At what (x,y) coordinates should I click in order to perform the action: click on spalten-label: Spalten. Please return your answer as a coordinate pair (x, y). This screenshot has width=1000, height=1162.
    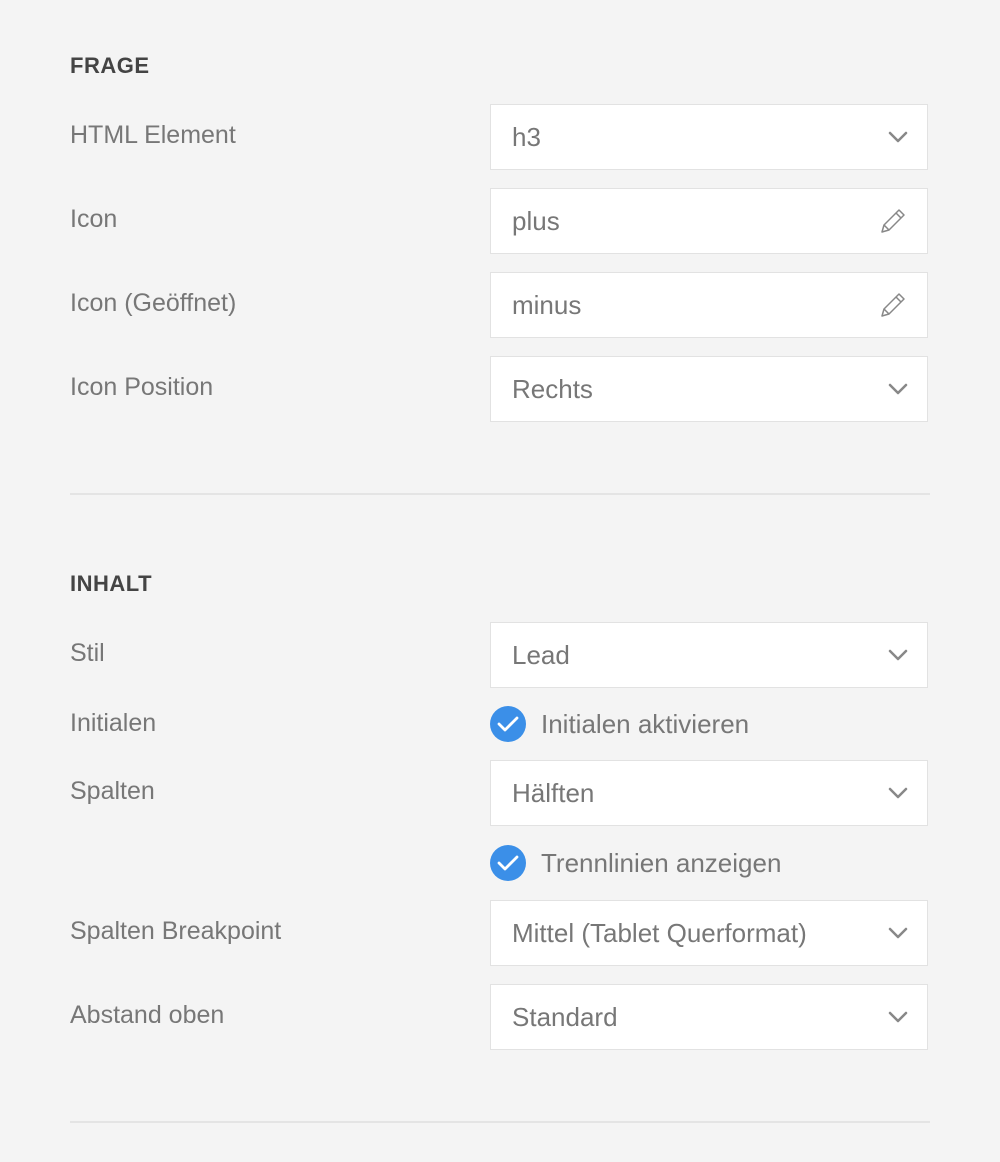
    Looking at the image, I should click on (112, 791).